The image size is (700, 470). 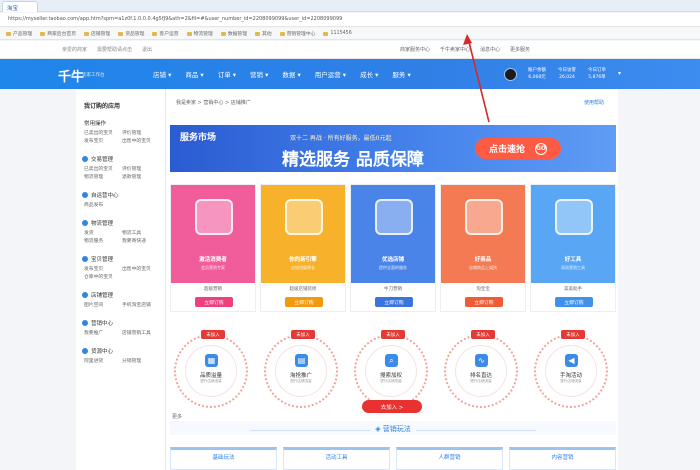 What do you see at coordinates (102, 260) in the screenshot?
I see `sidebar-section-label: 宝贝管理` at bounding box center [102, 260].